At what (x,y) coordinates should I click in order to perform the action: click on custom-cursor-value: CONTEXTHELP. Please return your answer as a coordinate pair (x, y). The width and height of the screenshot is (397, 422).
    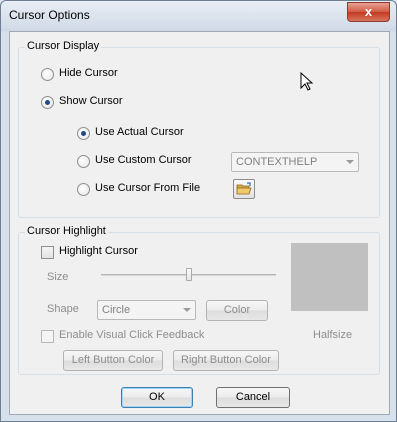
    Looking at the image, I should click on (277, 162).